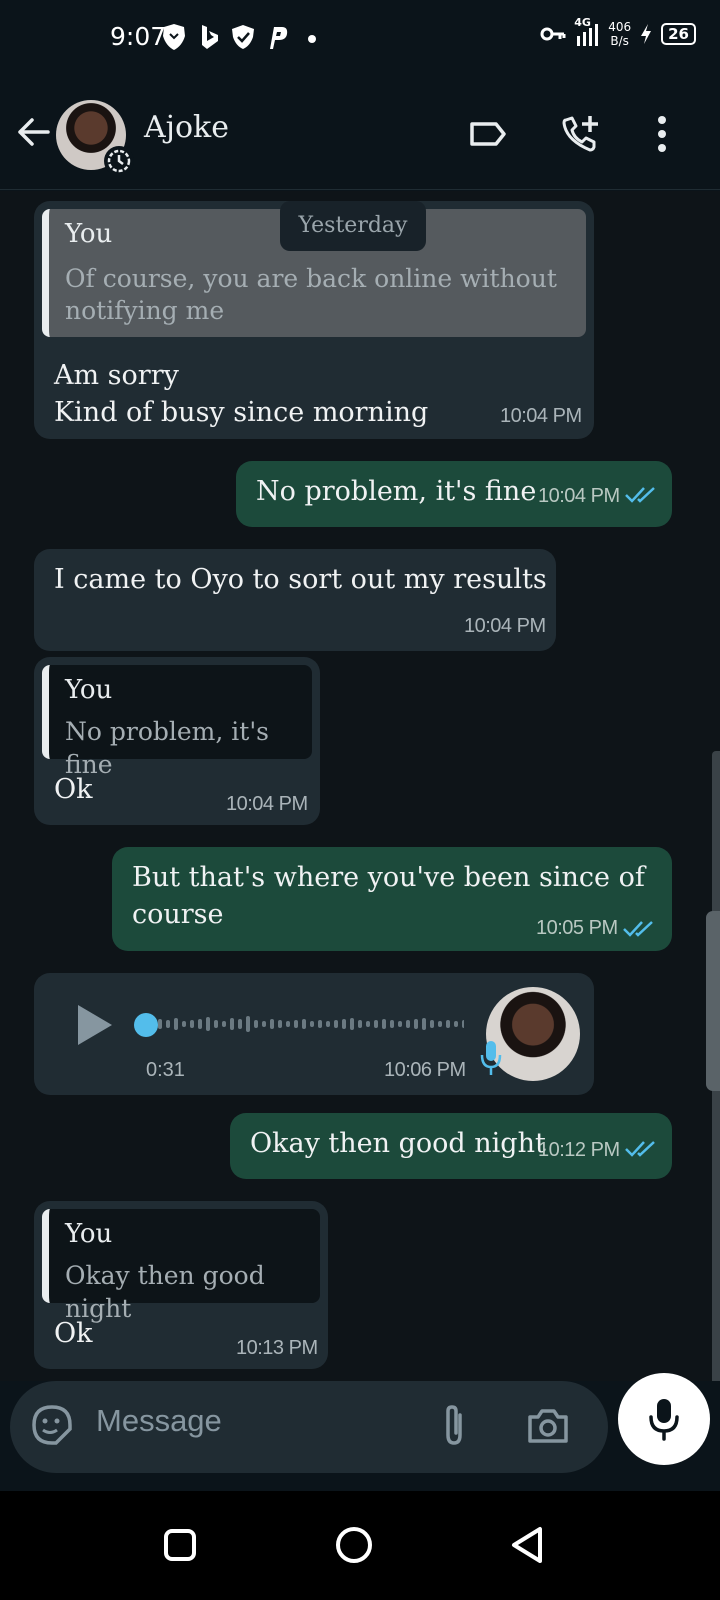 The width and height of the screenshot is (720, 1600). What do you see at coordinates (94, 1025) in the screenshot?
I see `play-icon` at bounding box center [94, 1025].